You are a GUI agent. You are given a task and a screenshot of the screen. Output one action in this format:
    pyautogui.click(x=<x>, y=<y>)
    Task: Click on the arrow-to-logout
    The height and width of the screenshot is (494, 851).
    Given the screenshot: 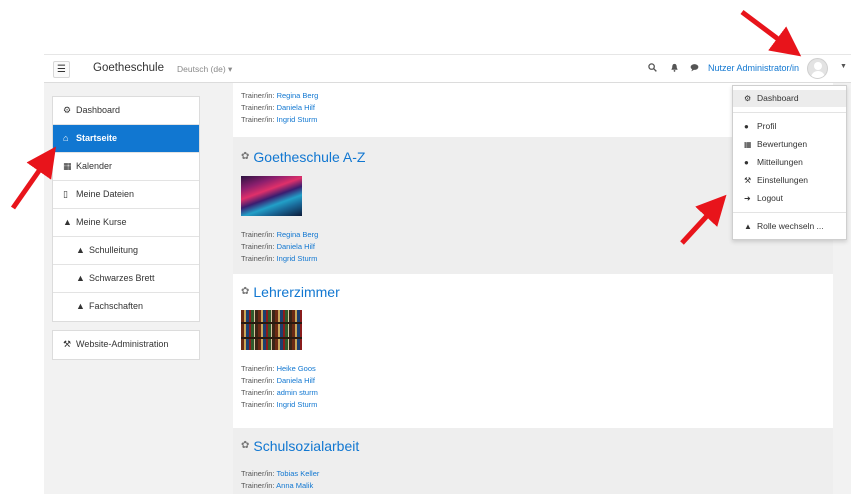 What is the action you would take?
    pyautogui.click(x=703, y=219)
    